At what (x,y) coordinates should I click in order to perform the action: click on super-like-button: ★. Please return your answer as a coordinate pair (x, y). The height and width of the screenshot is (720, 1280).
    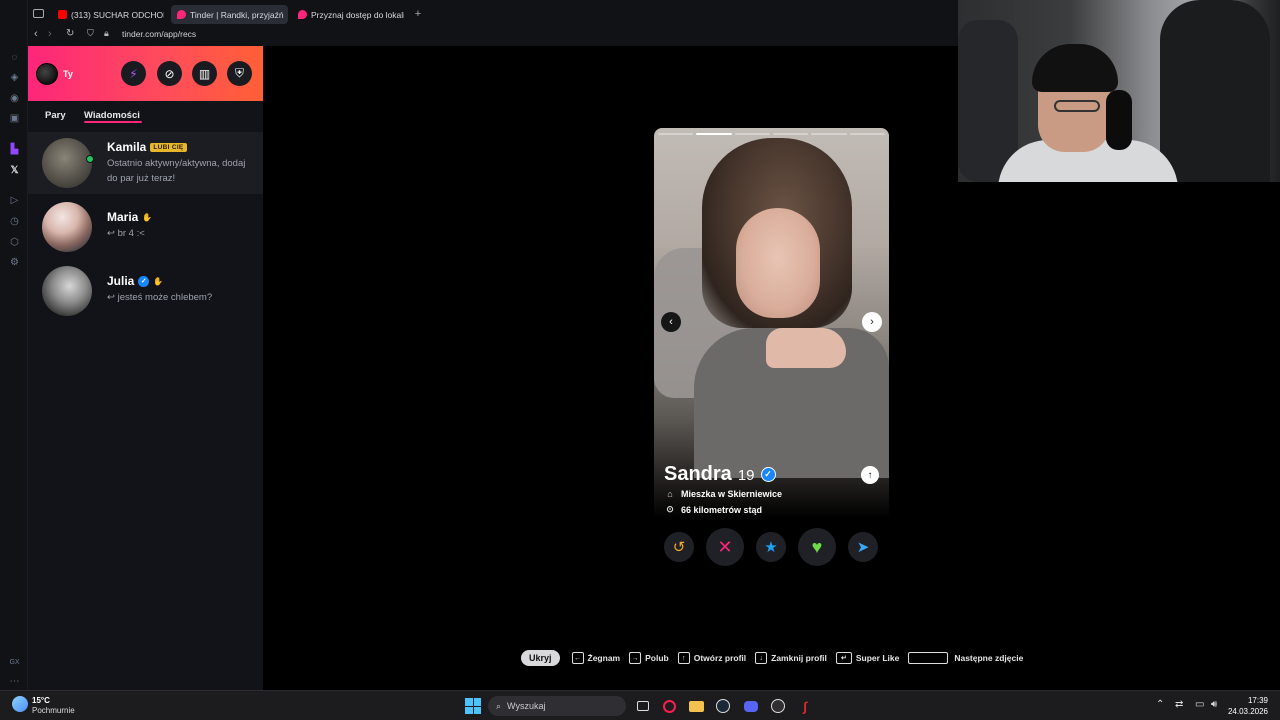
    Looking at the image, I should click on (771, 547).